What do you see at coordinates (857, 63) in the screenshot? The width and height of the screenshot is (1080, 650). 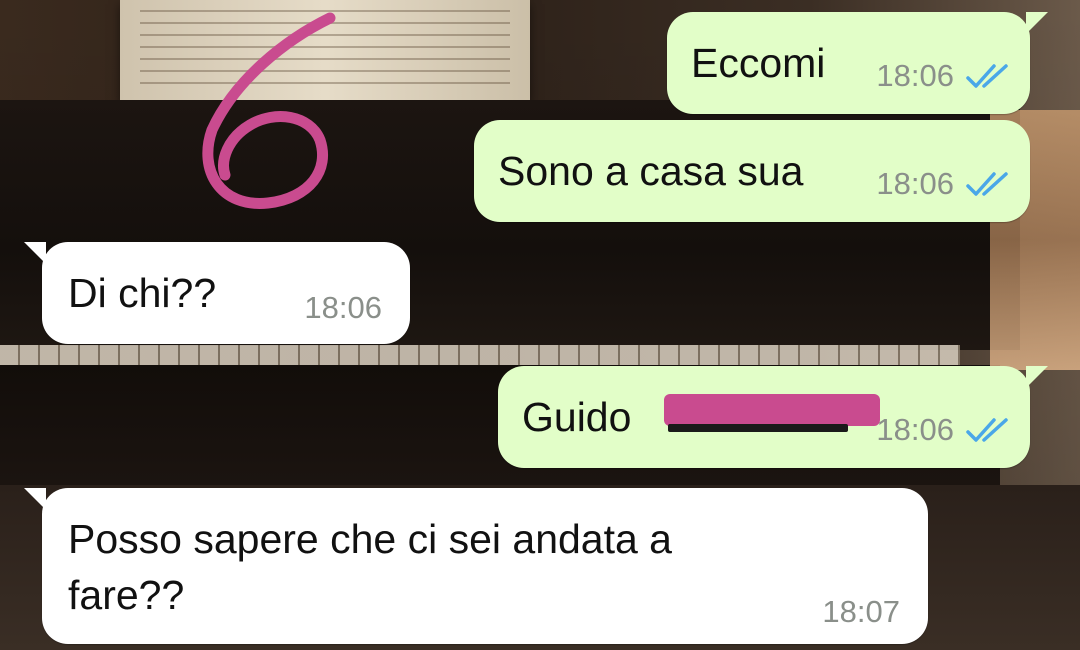 I see `message-bubble-outgoing: Eccomi 18:06` at bounding box center [857, 63].